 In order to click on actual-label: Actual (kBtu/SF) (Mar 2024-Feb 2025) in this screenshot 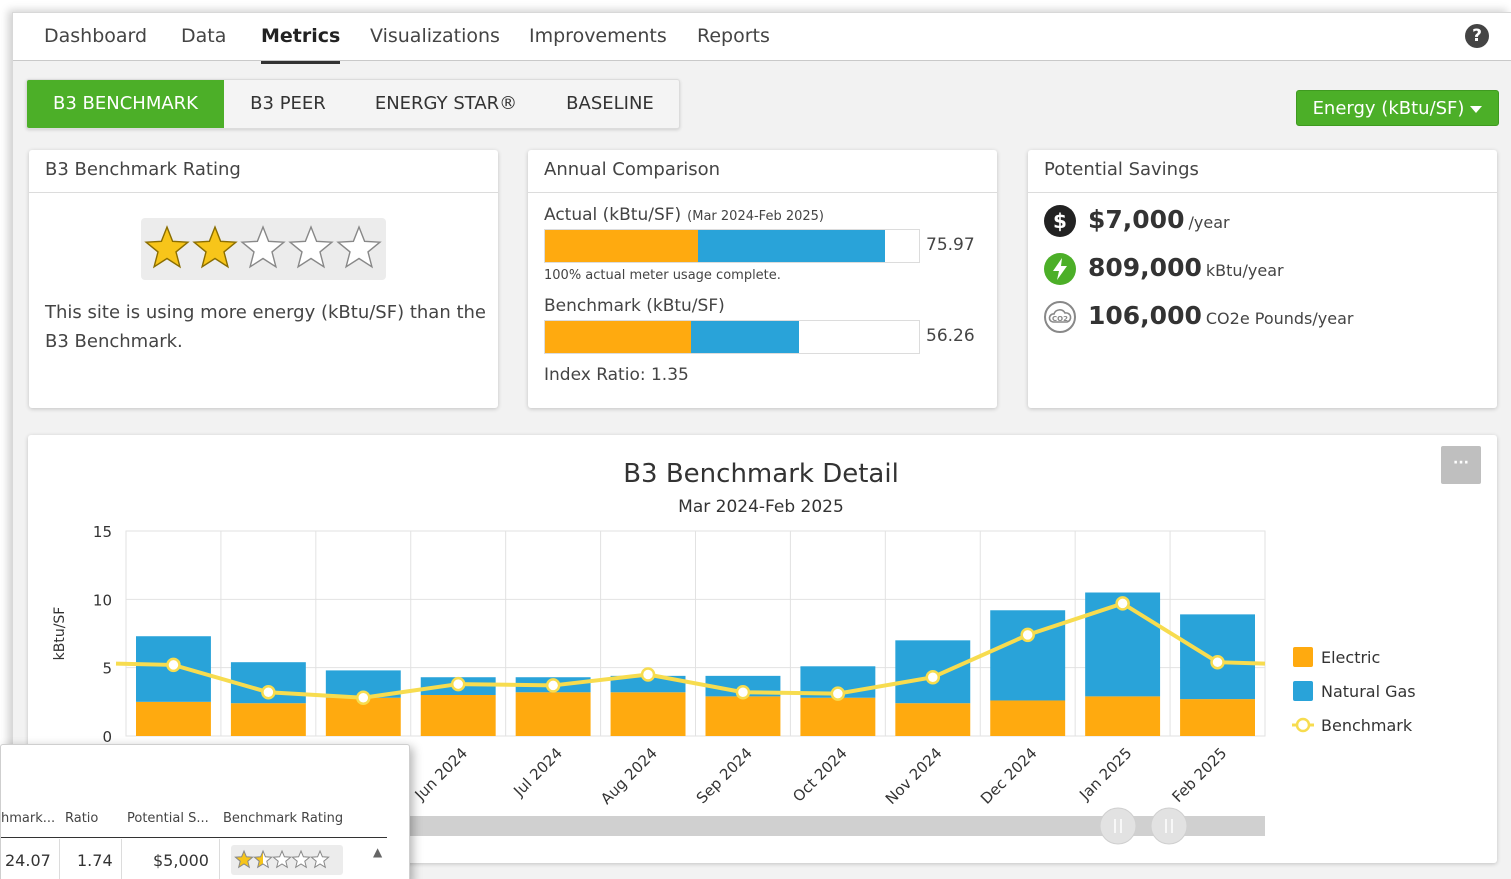, I will do `click(684, 215)`.